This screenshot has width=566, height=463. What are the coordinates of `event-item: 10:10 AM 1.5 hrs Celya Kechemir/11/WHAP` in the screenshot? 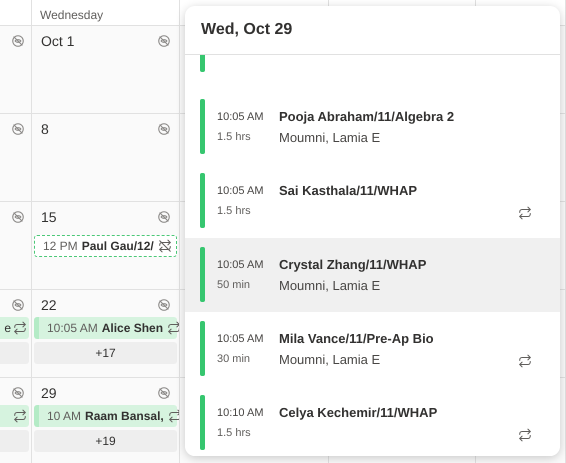 It's located at (372, 421).